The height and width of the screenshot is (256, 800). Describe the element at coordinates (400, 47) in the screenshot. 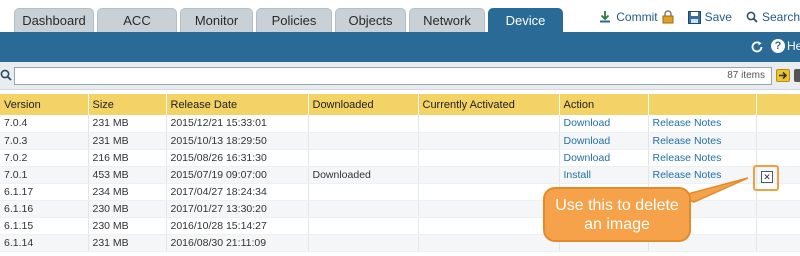

I see `device-toolbar: ? Help` at that location.